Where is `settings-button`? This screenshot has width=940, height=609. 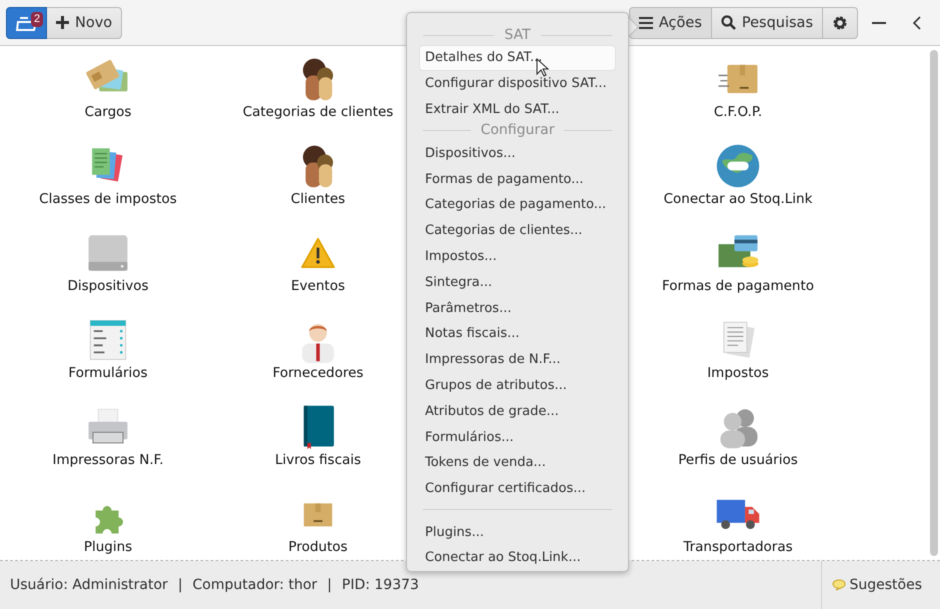
settings-button is located at coordinates (840, 22).